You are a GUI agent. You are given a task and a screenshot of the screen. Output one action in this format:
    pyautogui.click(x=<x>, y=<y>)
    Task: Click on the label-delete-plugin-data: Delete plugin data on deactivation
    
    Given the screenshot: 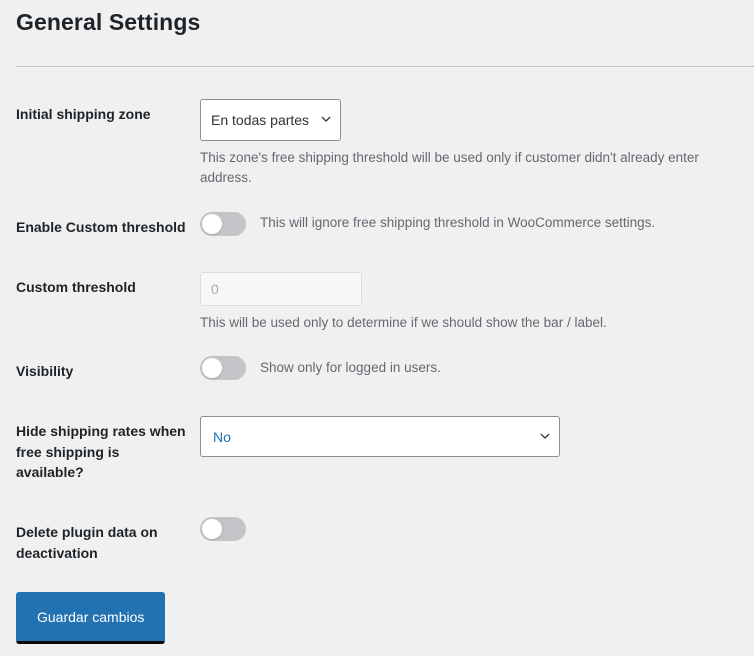 What is the action you would take?
    pyautogui.click(x=87, y=542)
    